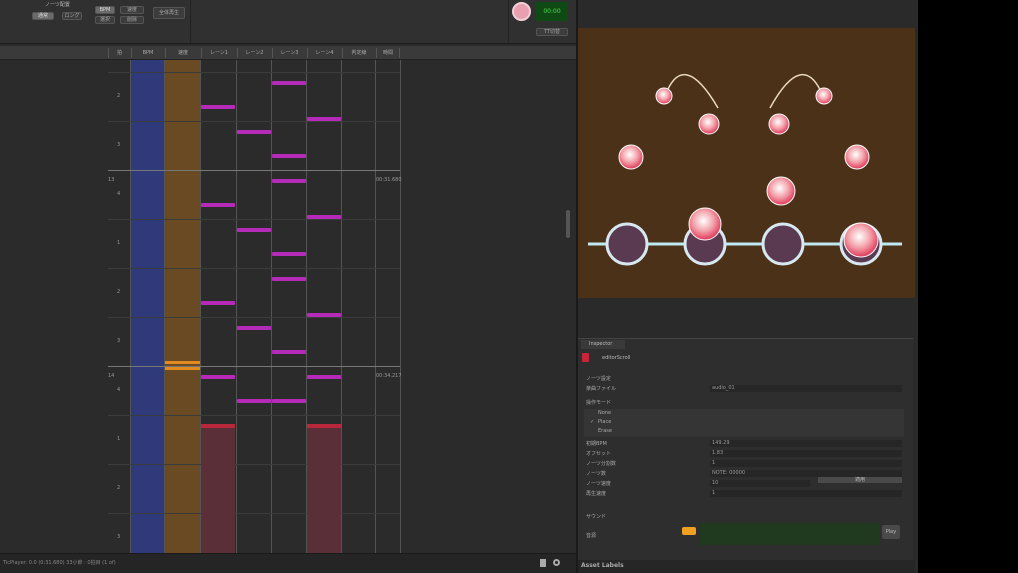 This screenshot has width=1018, height=573. What do you see at coordinates (806, 473) in the screenshot?
I see `field-value: NOTE: 00000` at bounding box center [806, 473].